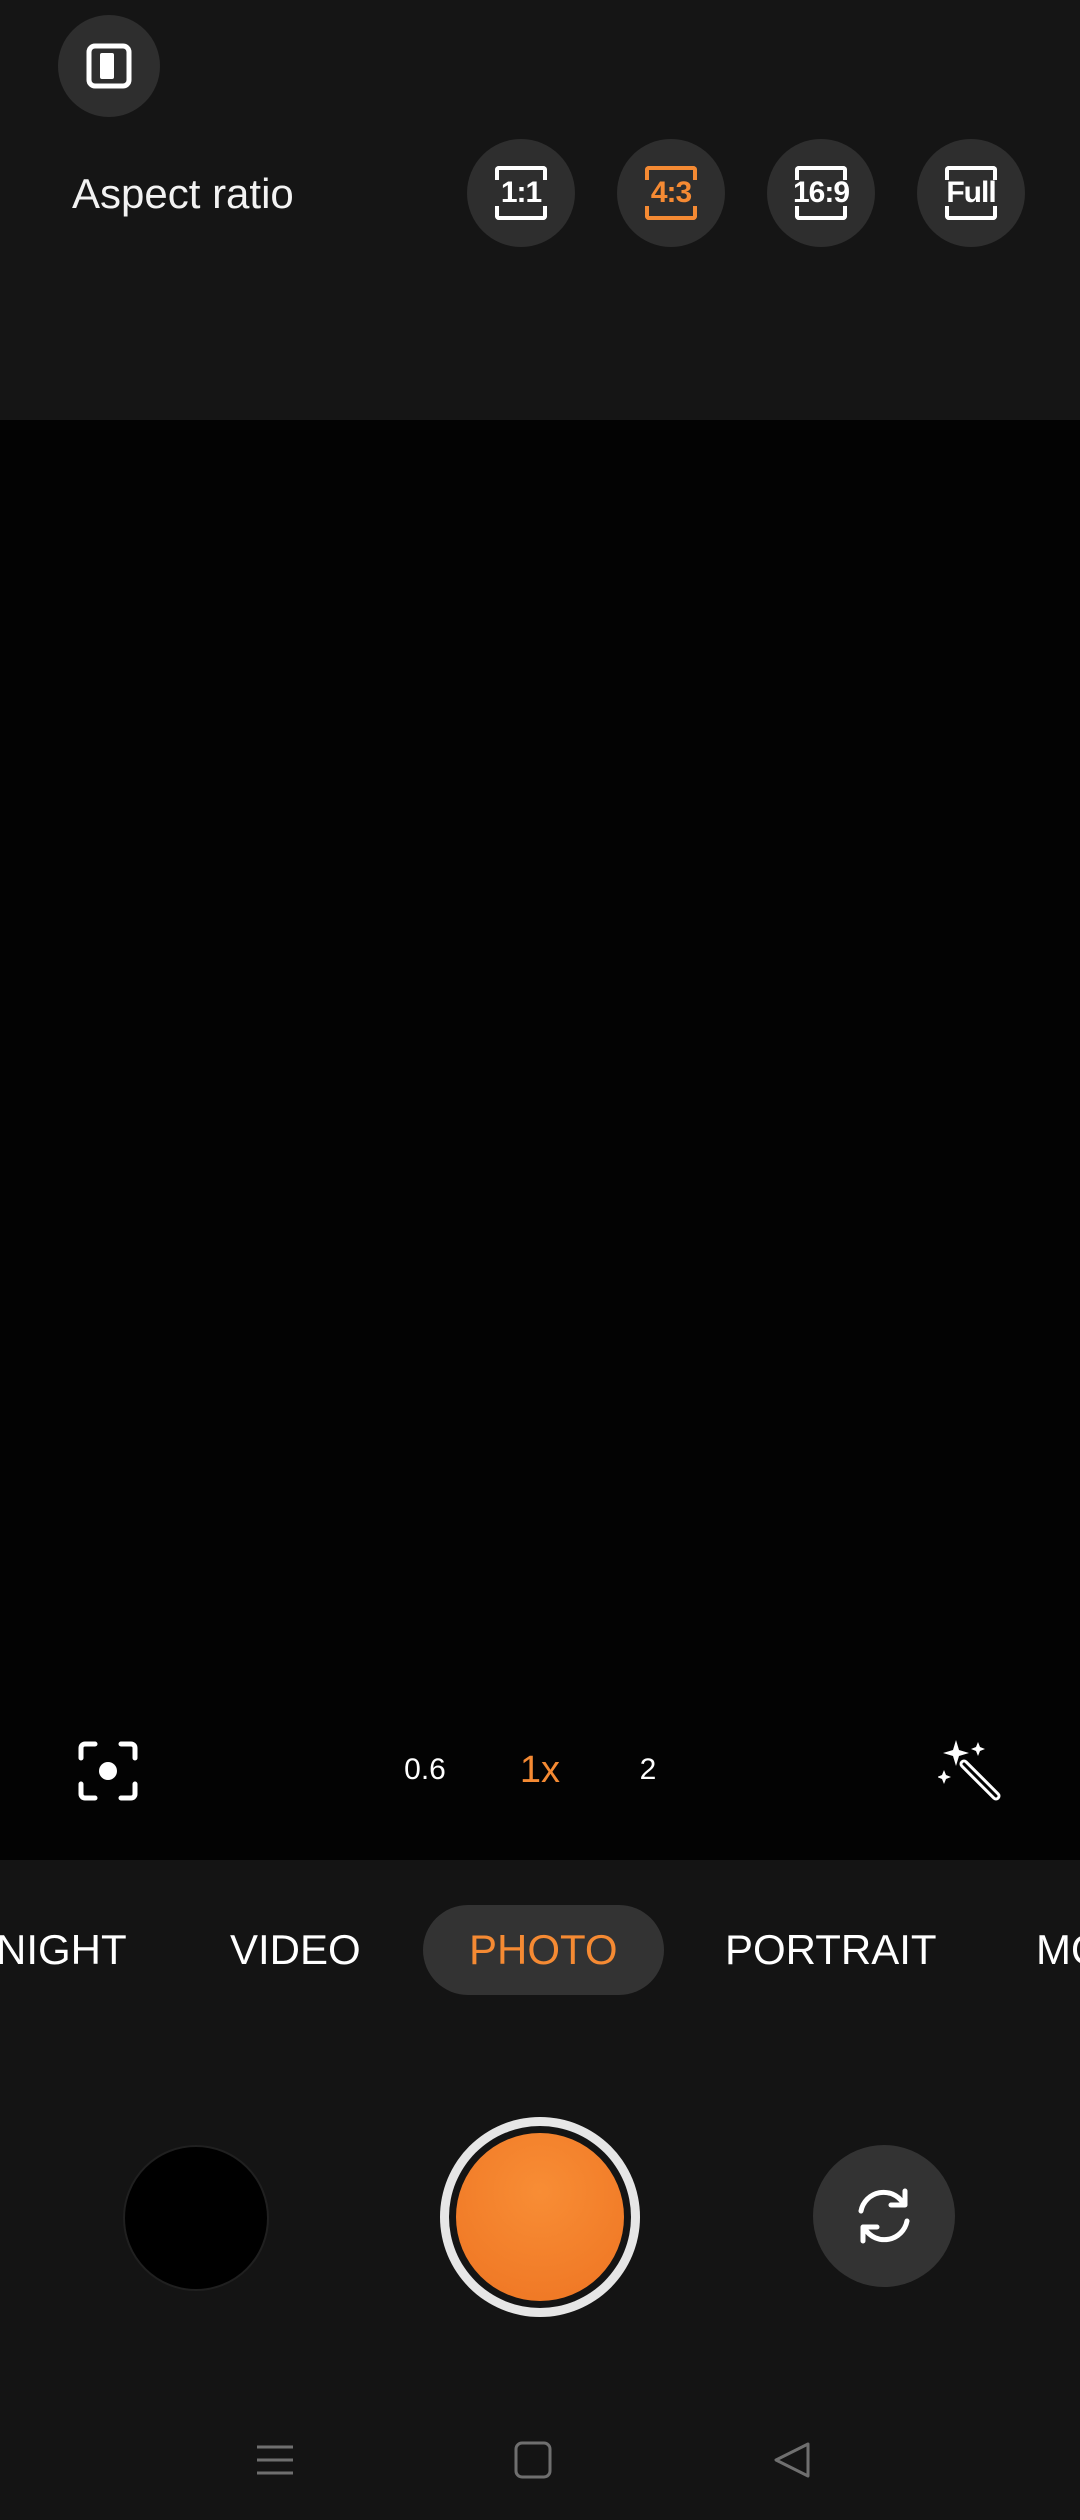  I want to click on mode-video: VIDEO, so click(295, 1950).